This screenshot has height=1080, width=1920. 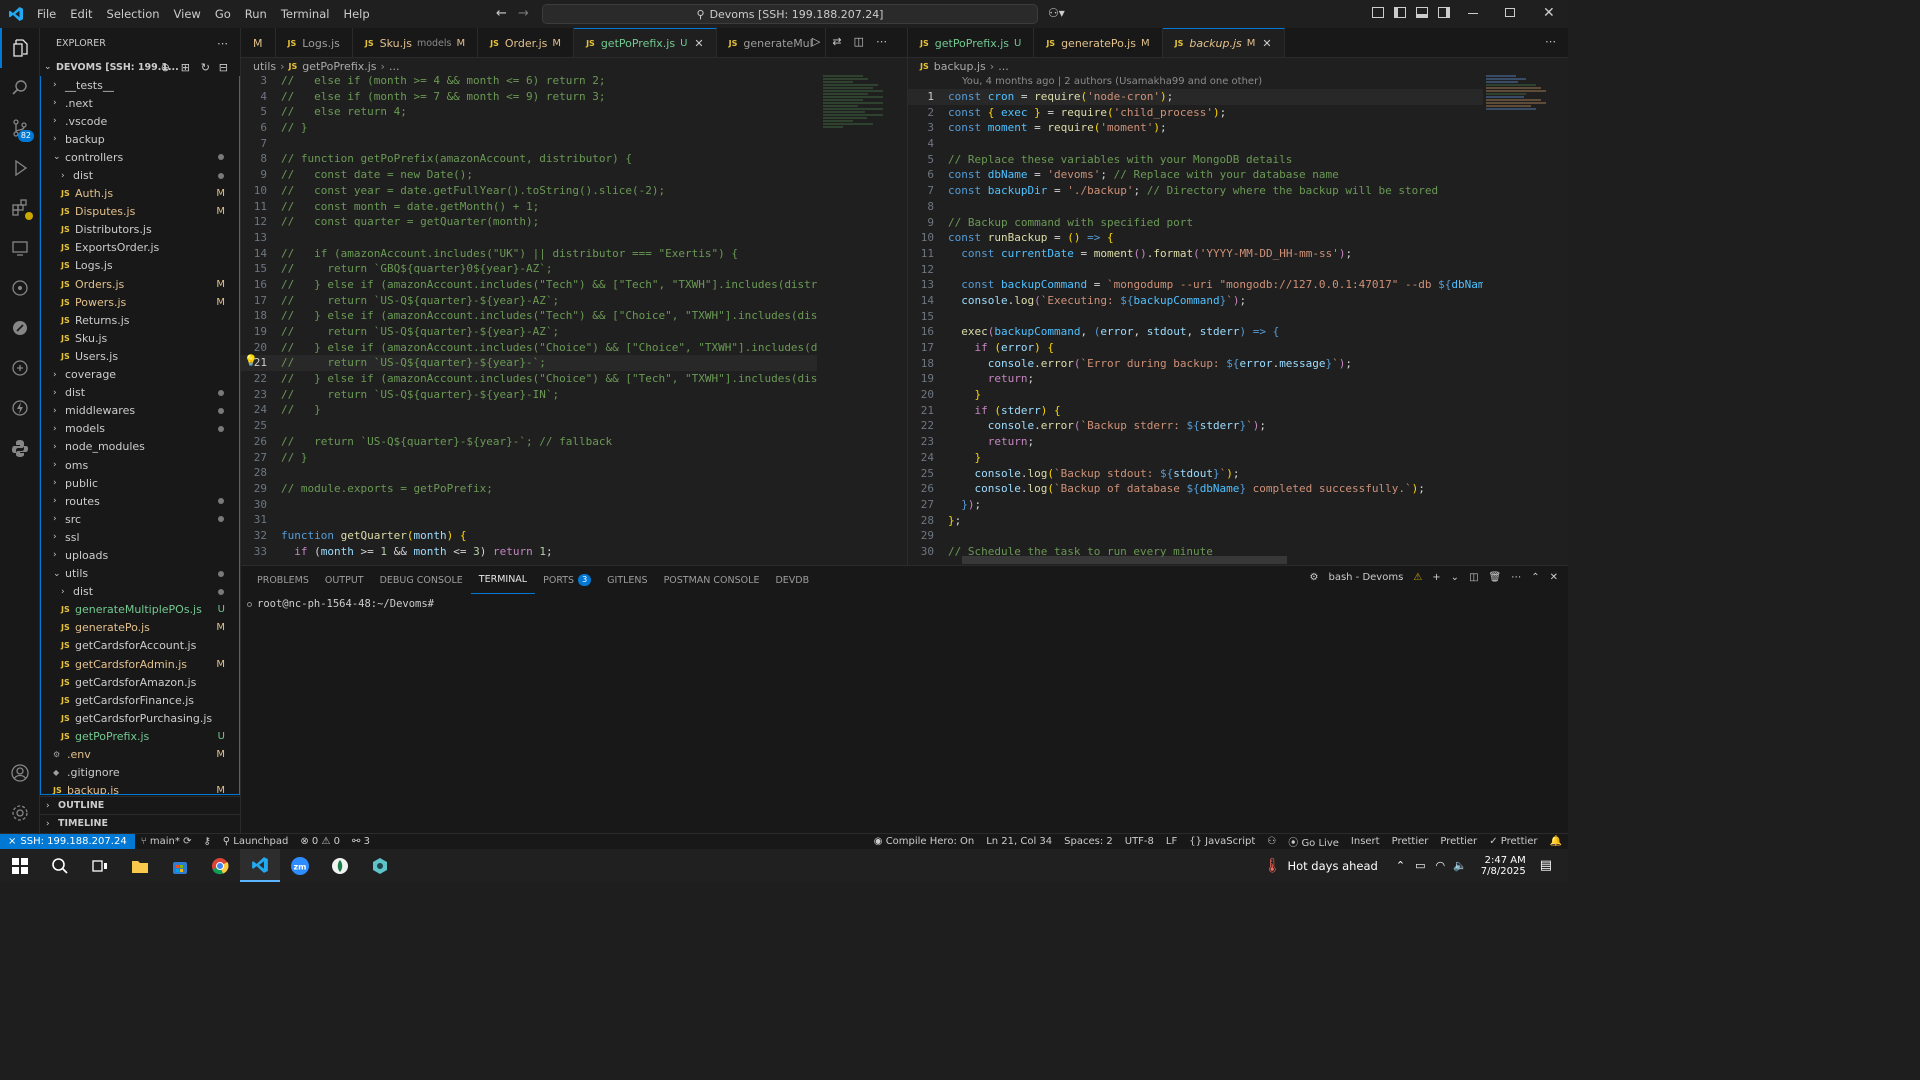 I want to click on explorer-root-header: ⌄ DEVOMS [SSH: 199.1... ⊕ ⊞ ↻ ⊟, so click(x=140, y=67).